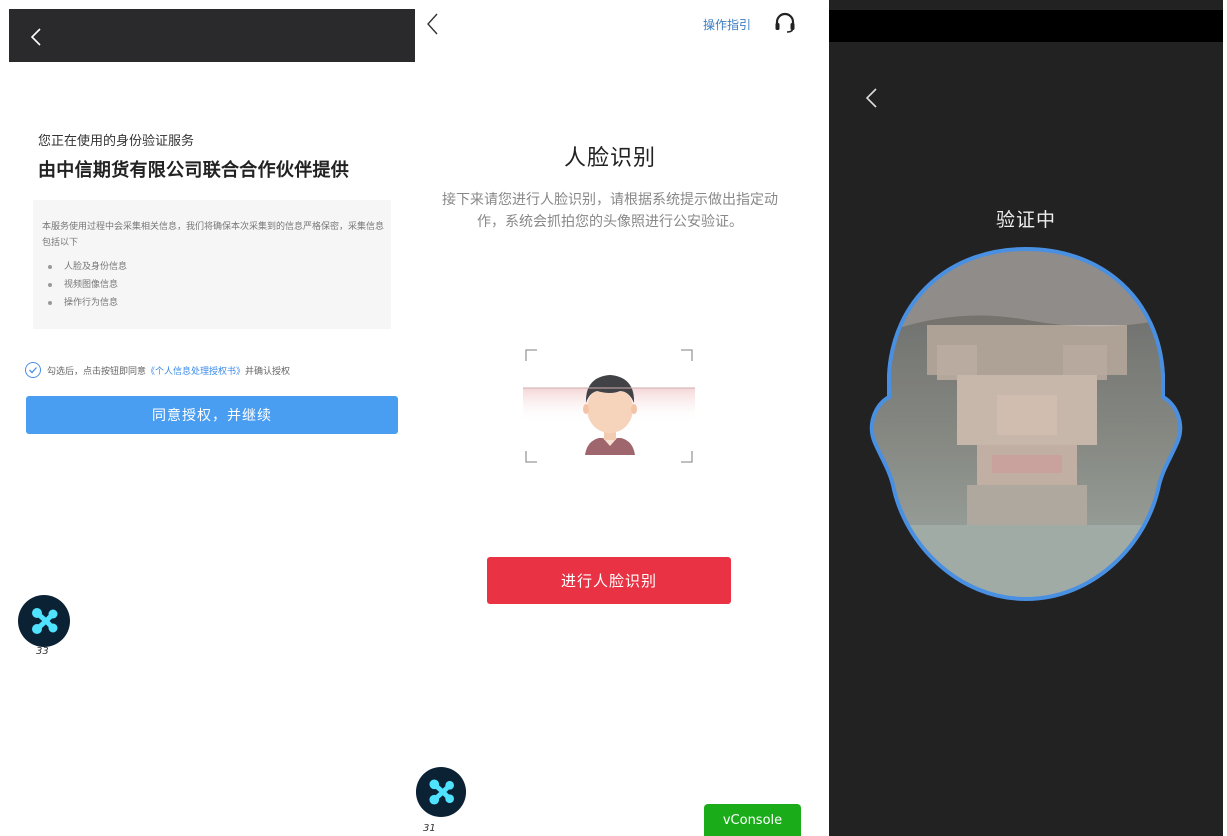 The image size is (1227, 836). Describe the element at coordinates (212, 35) in the screenshot. I see `top-bar` at that location.